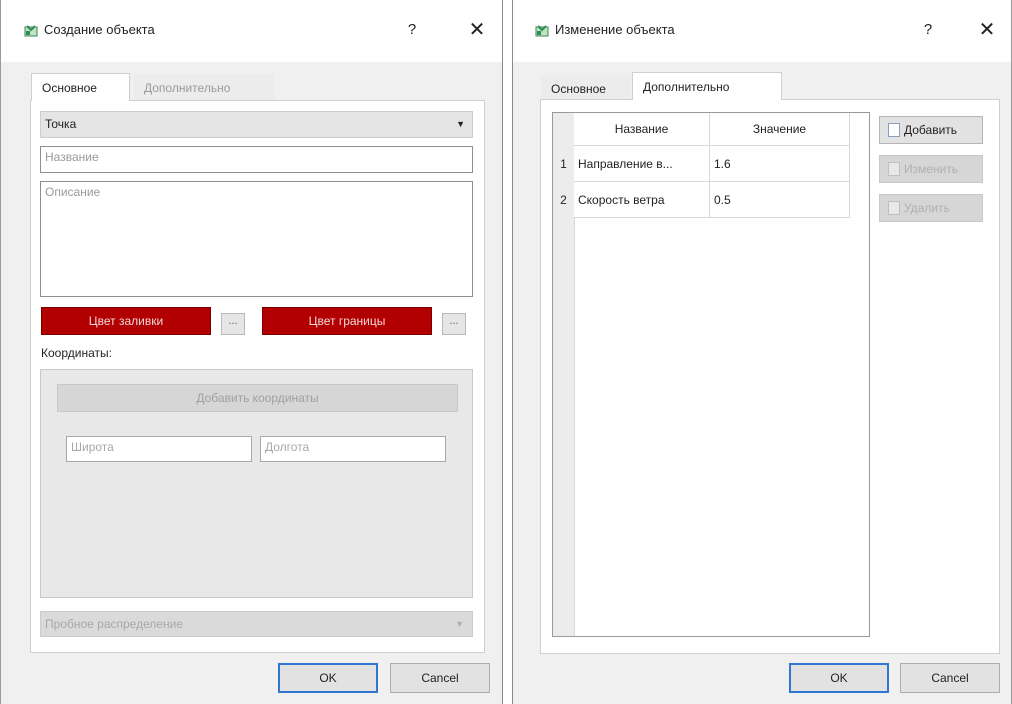 The image size is (1012, 704). I want to click on delete-row-label: Удалить, so click(927, 208).